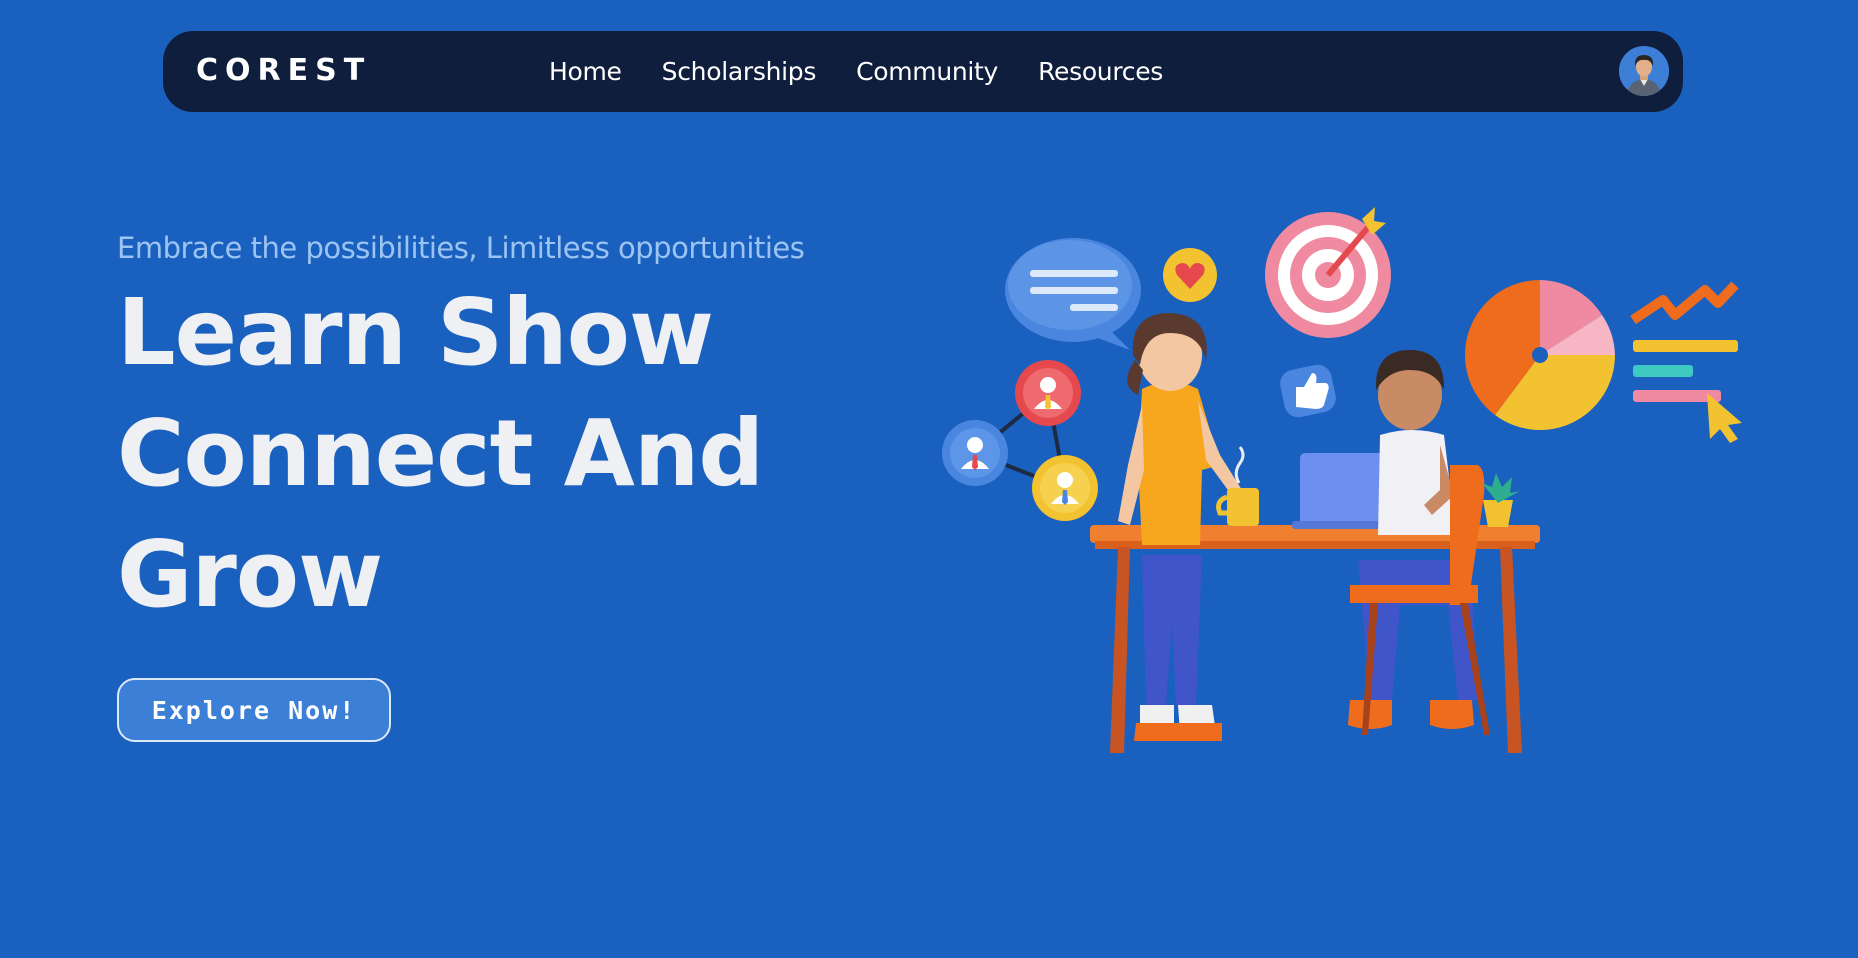 Image resolution: width=1858 pixels, height=958 pixels. What do you see at coordinates (250, 574) in the screenshot?
I see `headline-line-3: Grow` at bounding box center [250, 574].